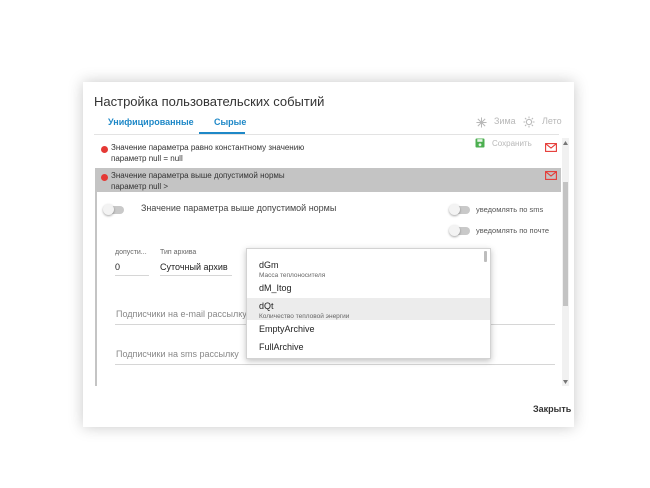 The height and width of the screenshot is (488, 650). What do you see at coordinates (460, 210) in the screenshot?
I see `sms-notify-toggle` at bounding box center [460, 210].